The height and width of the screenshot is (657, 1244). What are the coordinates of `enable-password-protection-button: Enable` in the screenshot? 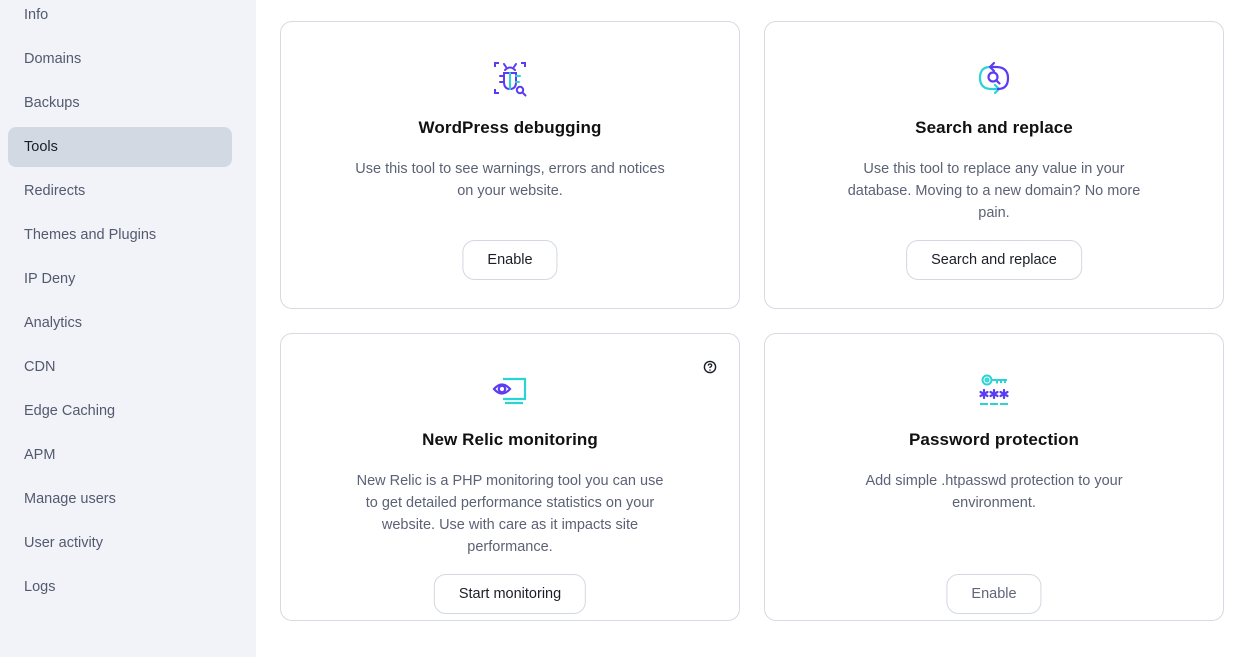 It's located at (994, 594).